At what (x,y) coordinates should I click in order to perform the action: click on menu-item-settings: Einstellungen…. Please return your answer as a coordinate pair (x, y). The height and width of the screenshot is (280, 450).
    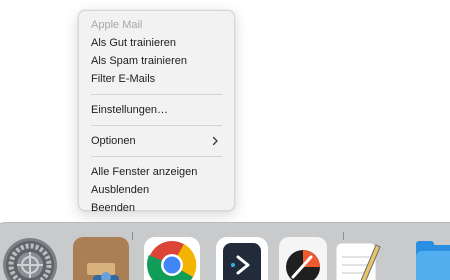
    Looking at the image, I should click on (156, 110).